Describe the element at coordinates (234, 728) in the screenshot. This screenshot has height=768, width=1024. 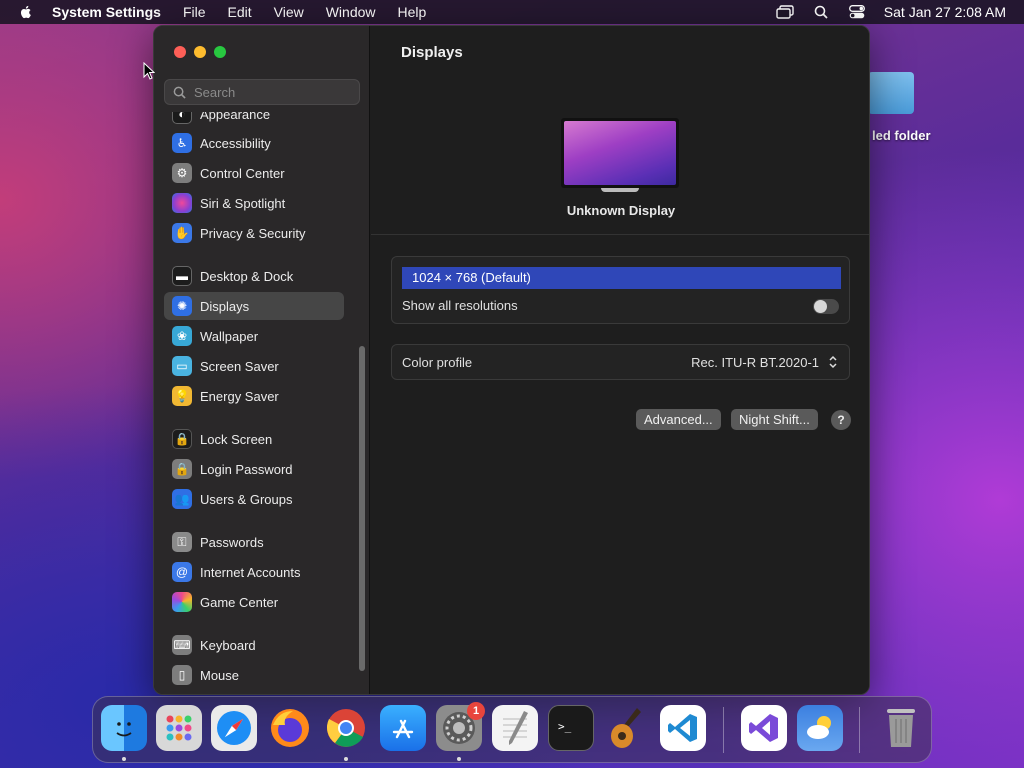
I see `safari-icon` at that location.